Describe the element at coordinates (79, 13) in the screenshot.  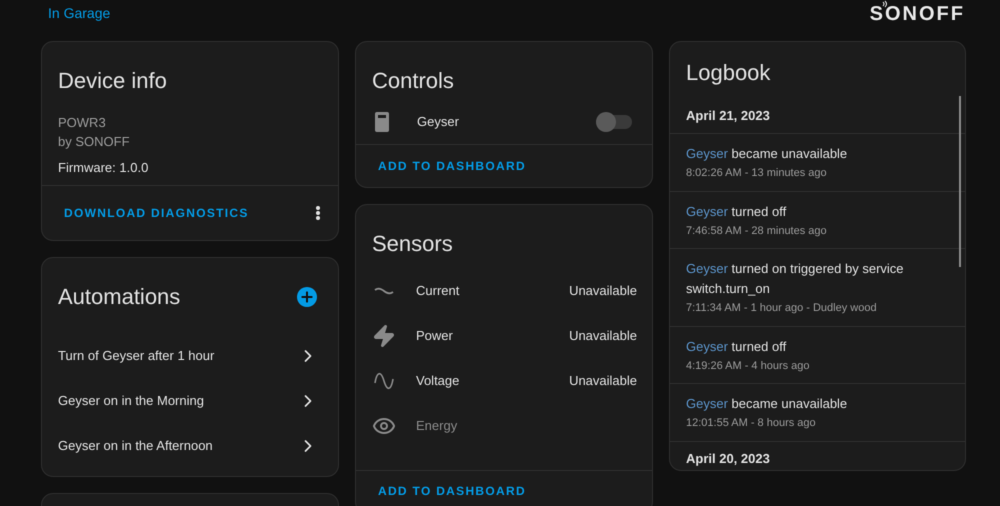
I see `area-link: In Garage` at that location.